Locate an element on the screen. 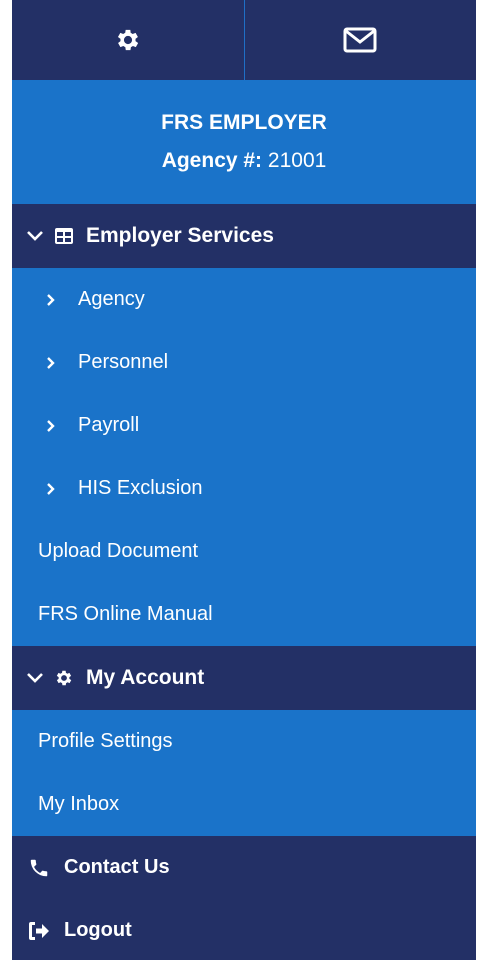 This screenshot has width=479, height=960. table-icon is located at coordinates (64, 236).